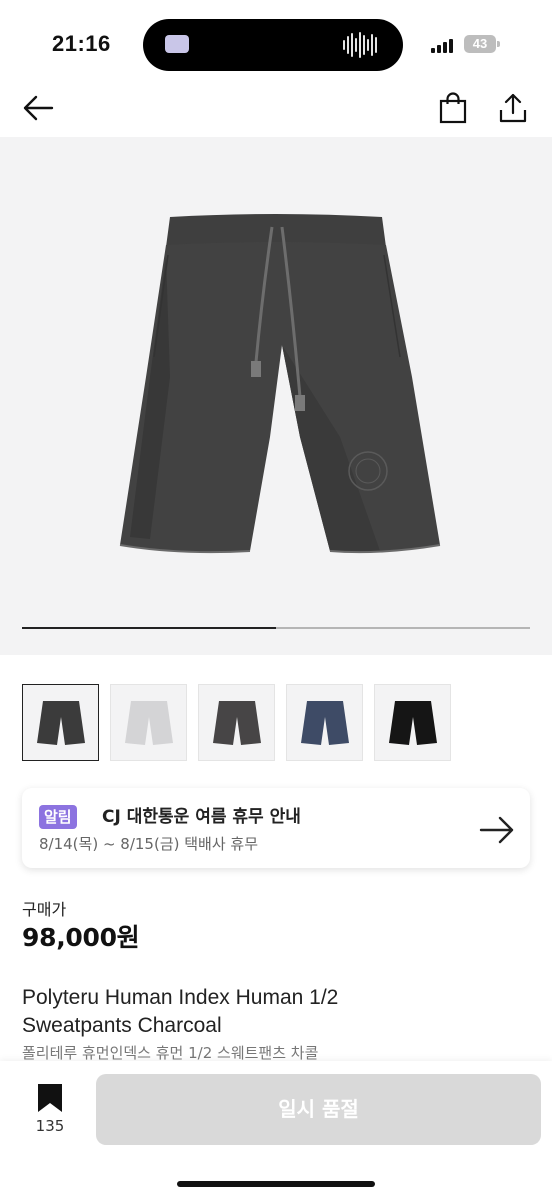 Image resolution: width=552 pixels, height=1200 pixels. Describe the element at coordinates (177, 44) in the screenshot. I see `now-playing-artwork` at that location.